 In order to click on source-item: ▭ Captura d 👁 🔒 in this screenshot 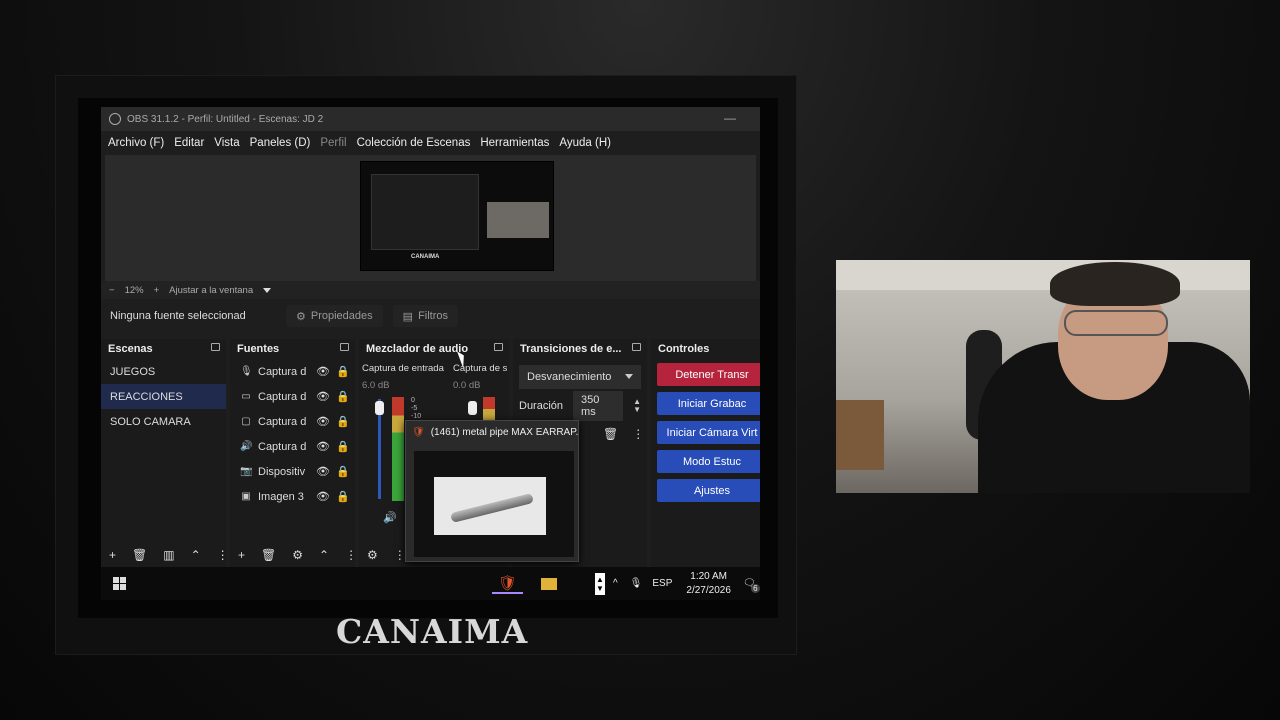, I will do `click(292, 396)`.